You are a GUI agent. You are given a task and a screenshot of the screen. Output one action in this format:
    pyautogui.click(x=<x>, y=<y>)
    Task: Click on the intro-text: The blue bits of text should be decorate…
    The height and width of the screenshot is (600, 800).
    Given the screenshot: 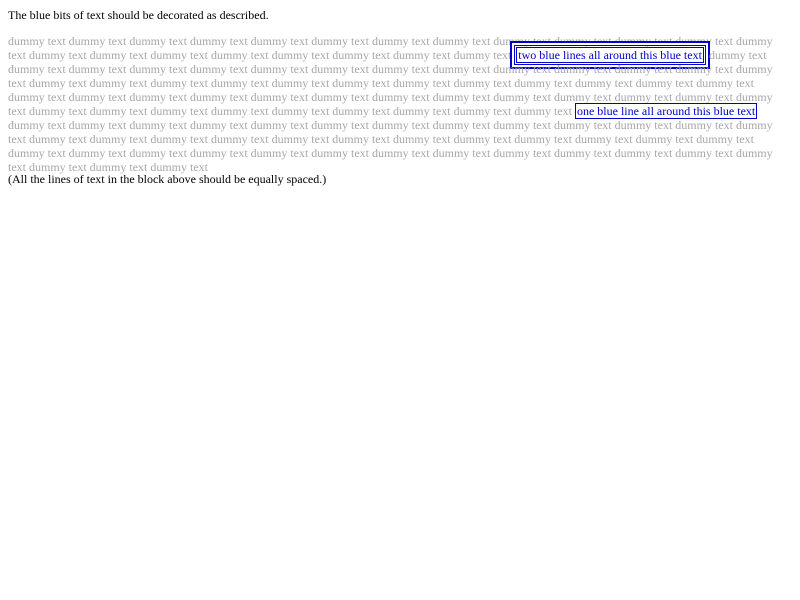 What is the action you would take?
    pyautogui.click(x=138, y=15)
    